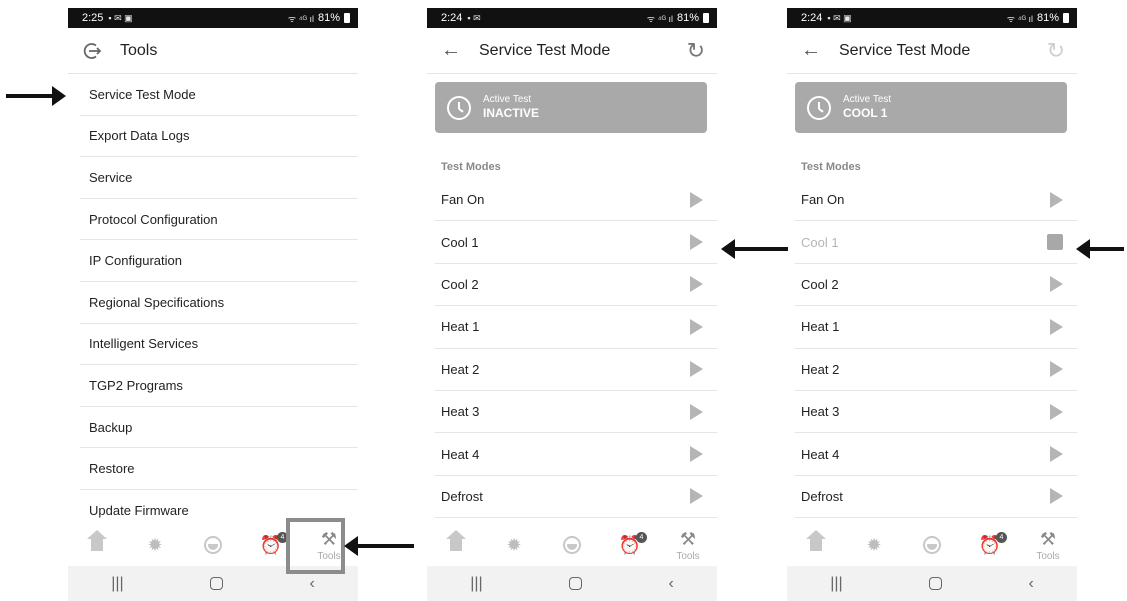 Image resolution: width=1127 pixels, height=601 pixels. Describe the element at coordinates (219, 220) in the screenshot. I see `menu-item-protocol-configuration: Protocol Configuration` at that location.